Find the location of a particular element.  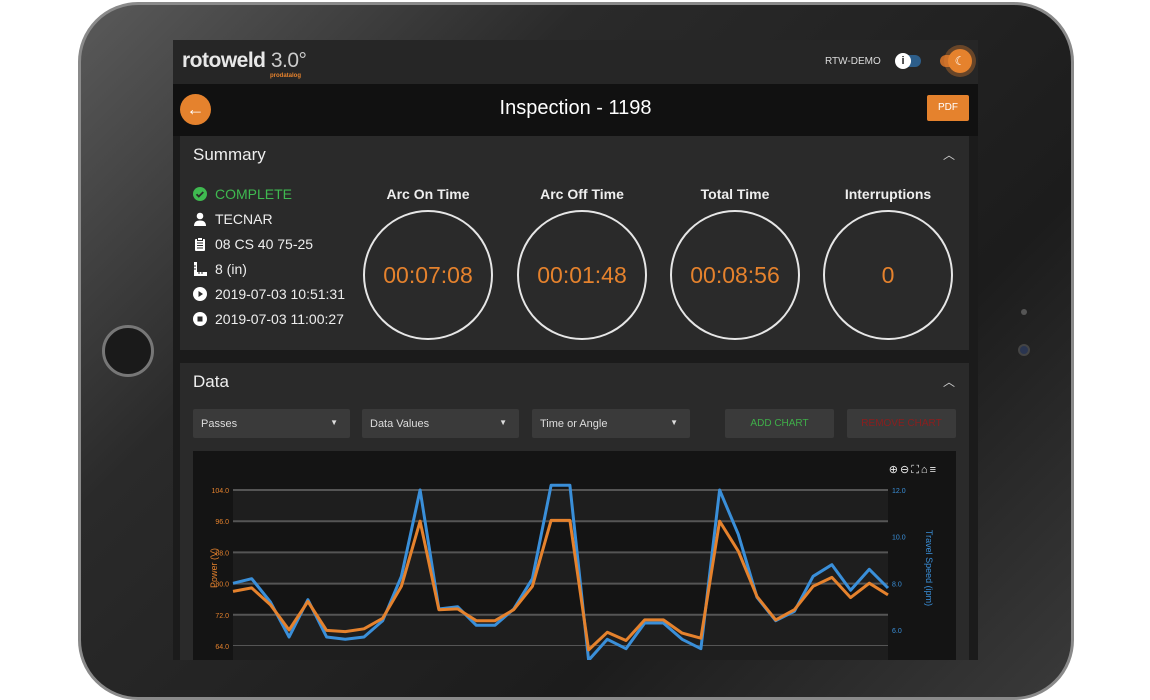

moon-icon: ☾ is located at coordinates (960, 61).